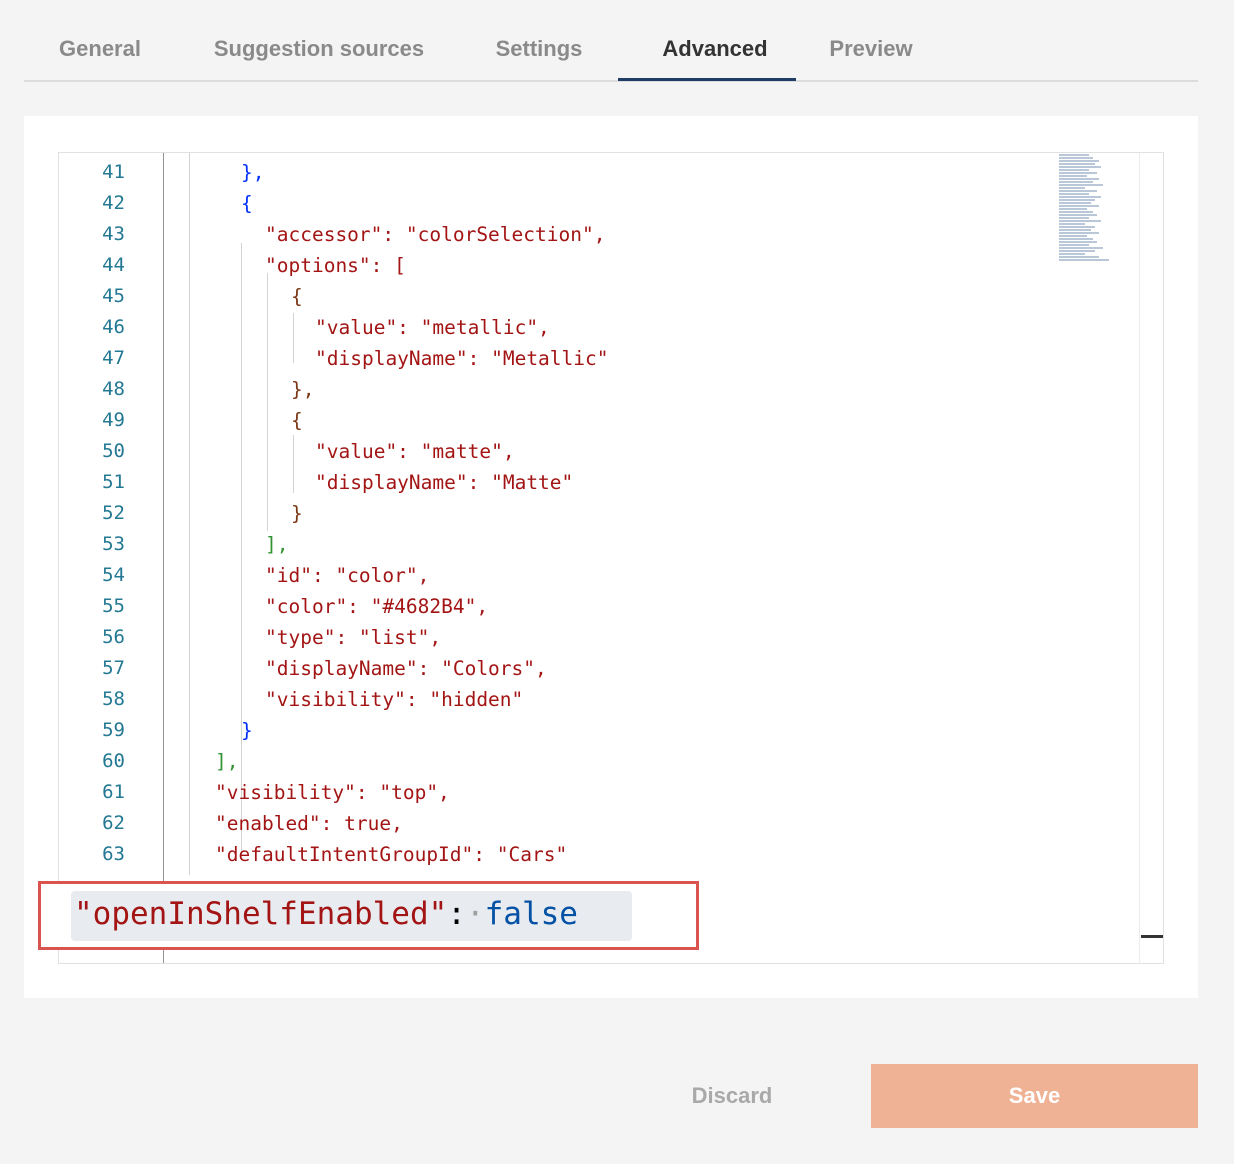 The height and width of the screenshot is (1164, 1234). I want to click on line-number: 54, so click(113, 575).